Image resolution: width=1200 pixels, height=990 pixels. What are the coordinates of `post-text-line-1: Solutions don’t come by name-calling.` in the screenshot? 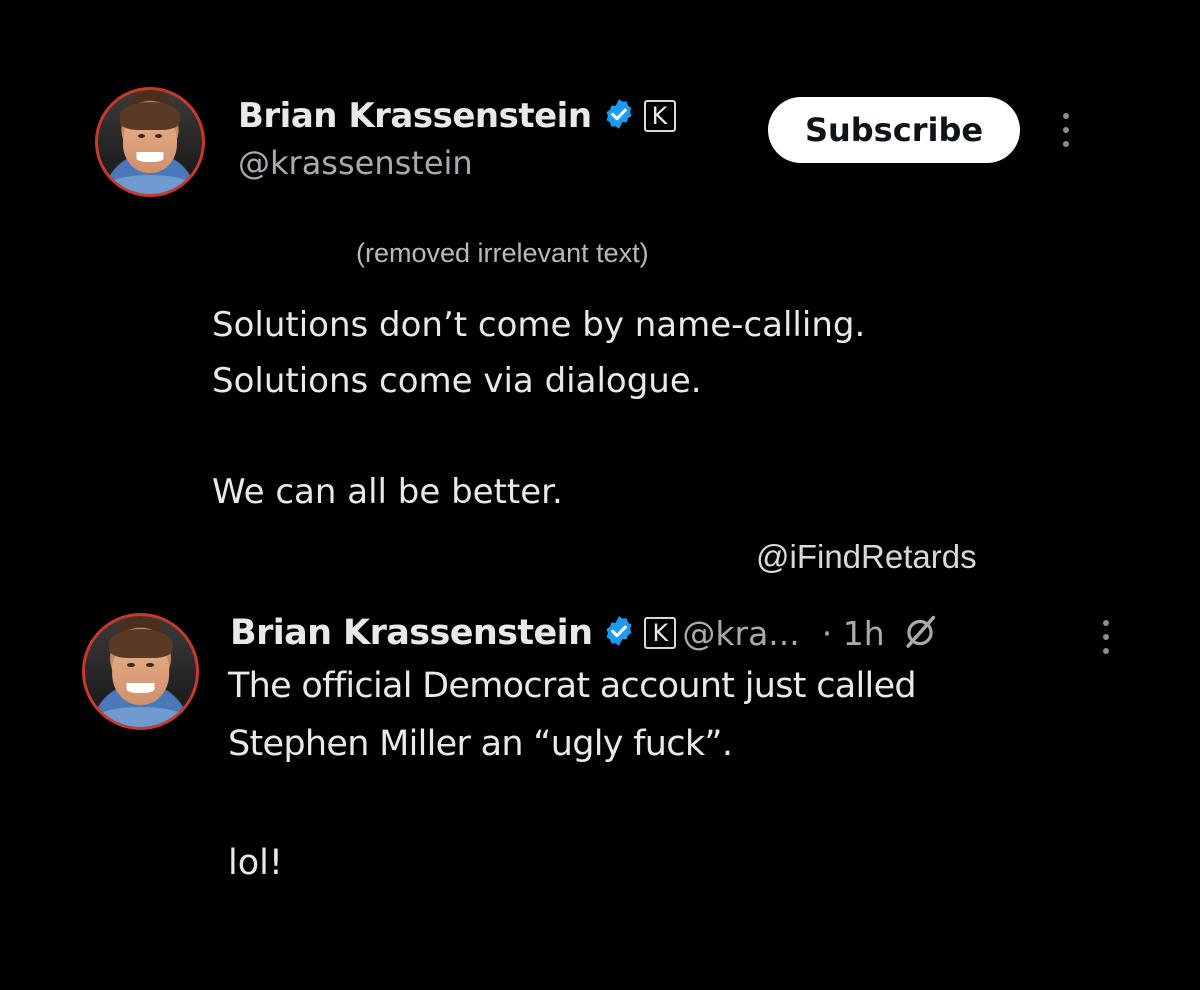 It's located at (539, 325).